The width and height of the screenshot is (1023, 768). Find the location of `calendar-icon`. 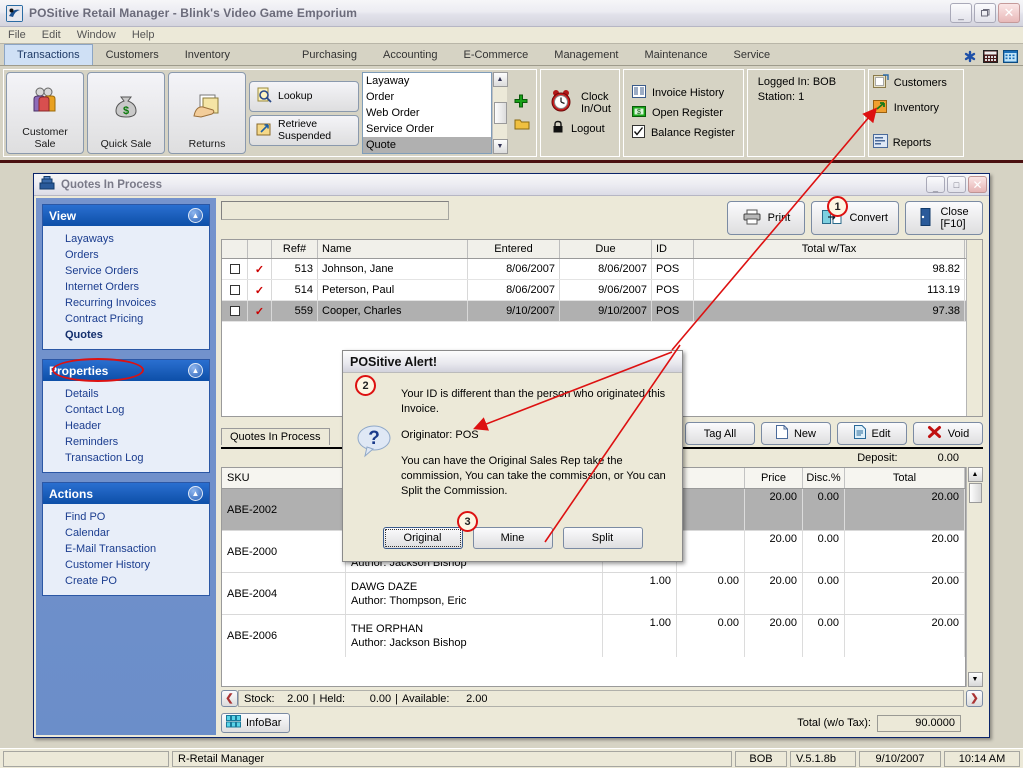

calendar-icon is located at coordinates (1010, 56).